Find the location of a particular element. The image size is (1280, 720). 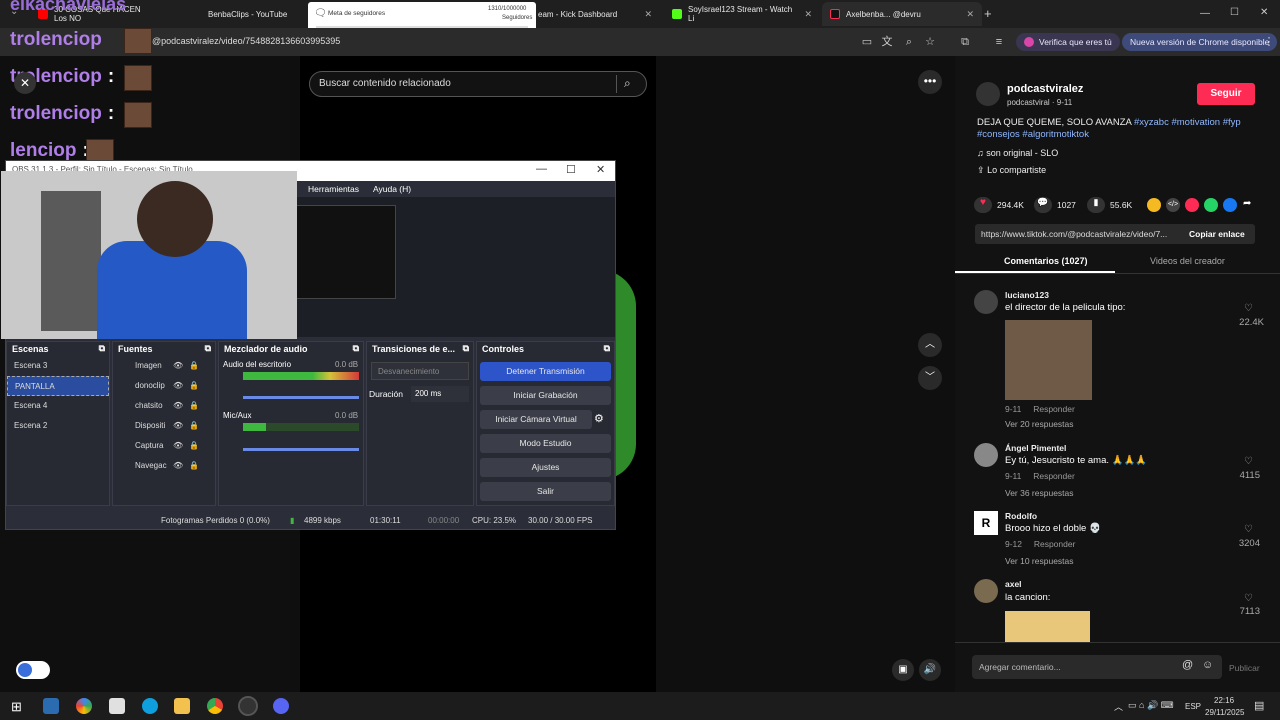

search-icon: ⌕ is located at coordinates (627, 83).